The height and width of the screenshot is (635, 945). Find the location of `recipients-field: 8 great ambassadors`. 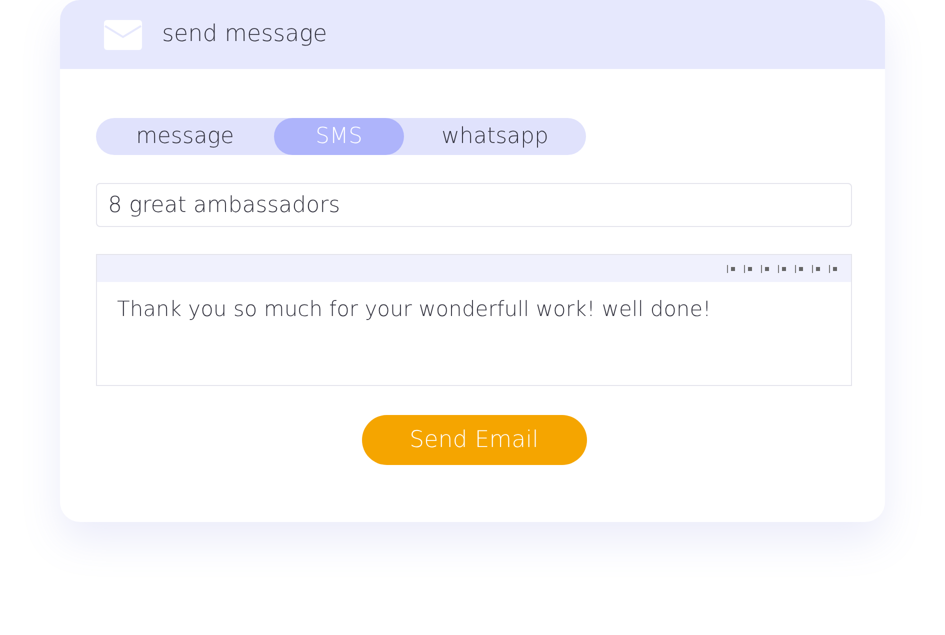

recipients-field: 8 great ambassadors is located at coordinates (474, 205).